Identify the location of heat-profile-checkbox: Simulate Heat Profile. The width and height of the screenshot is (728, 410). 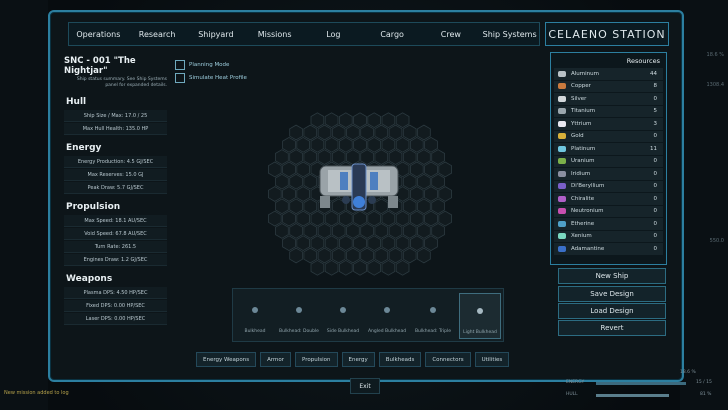
(211, 78).